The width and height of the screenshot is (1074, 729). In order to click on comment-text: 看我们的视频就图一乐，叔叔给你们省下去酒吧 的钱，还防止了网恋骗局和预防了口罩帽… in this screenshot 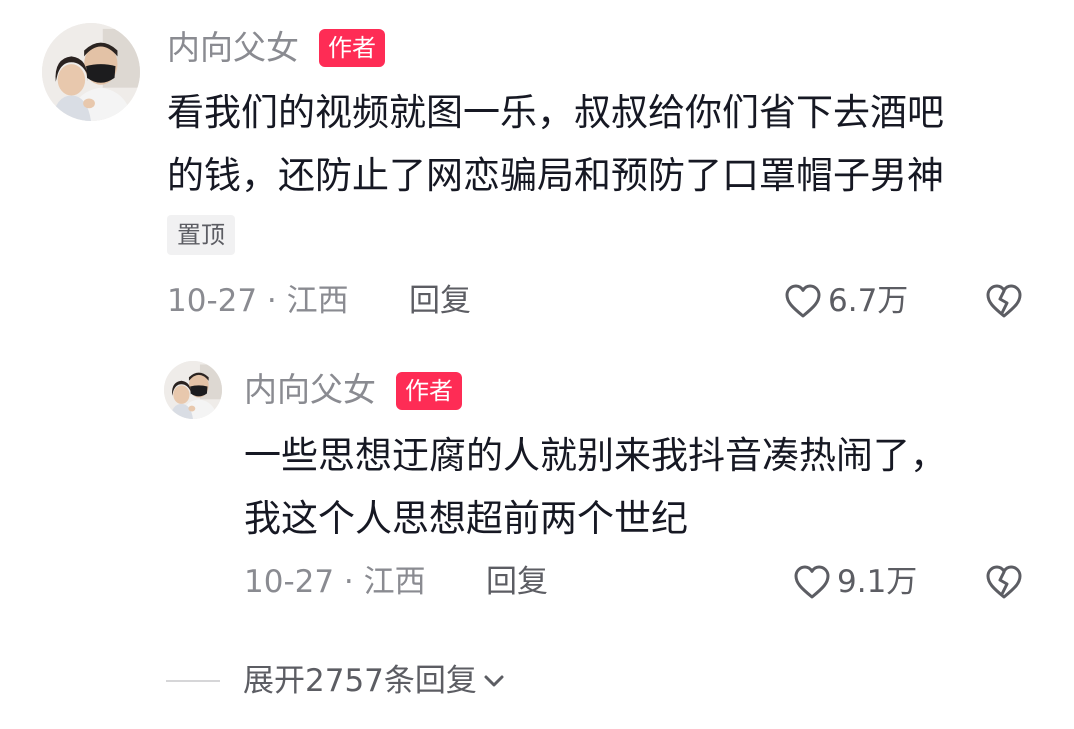, I will do `click(555, 144)`.